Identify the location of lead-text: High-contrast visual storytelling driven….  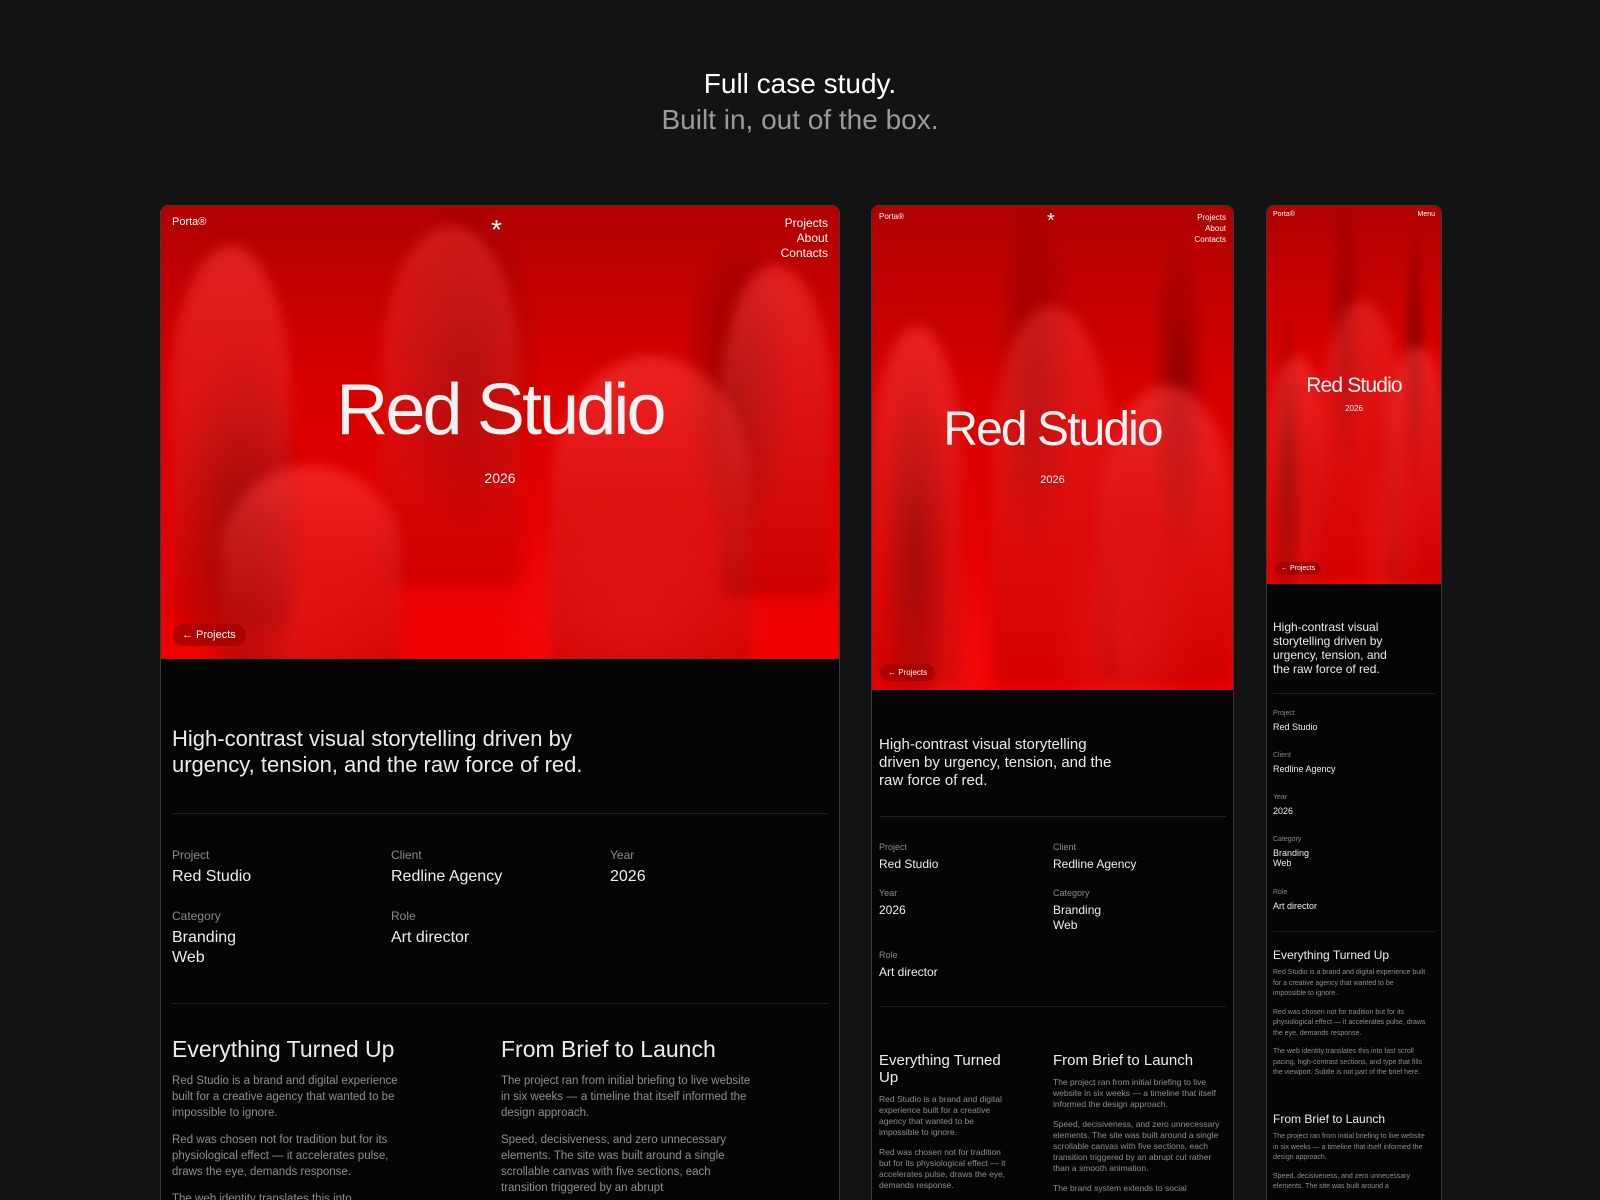
(1330, 648).